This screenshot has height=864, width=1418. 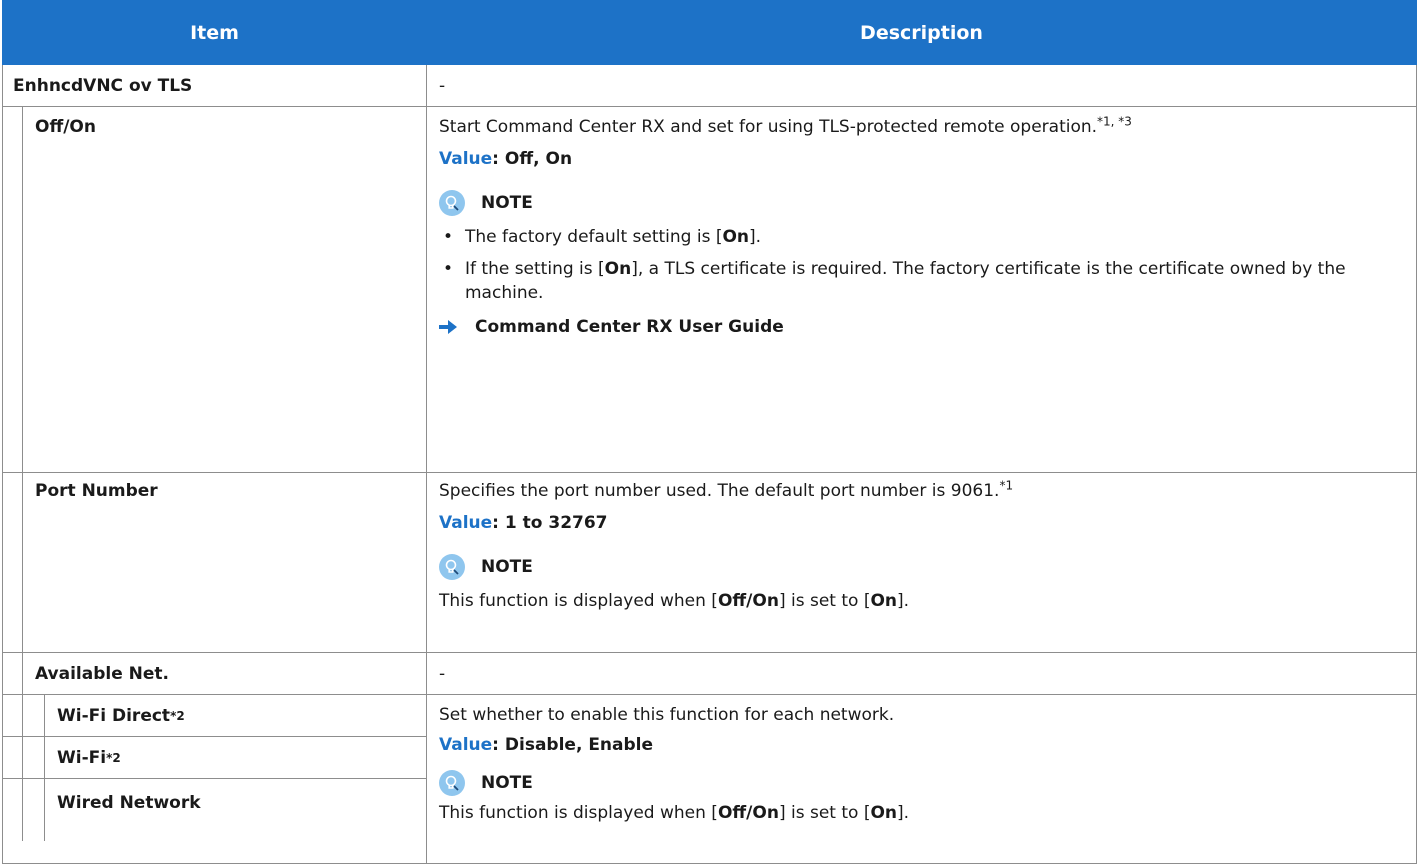 What do you see at coordinates (920, 745) in the screenshot?
I see `value-line: Value: Disable, Enable` at bounding box center [920, 745].